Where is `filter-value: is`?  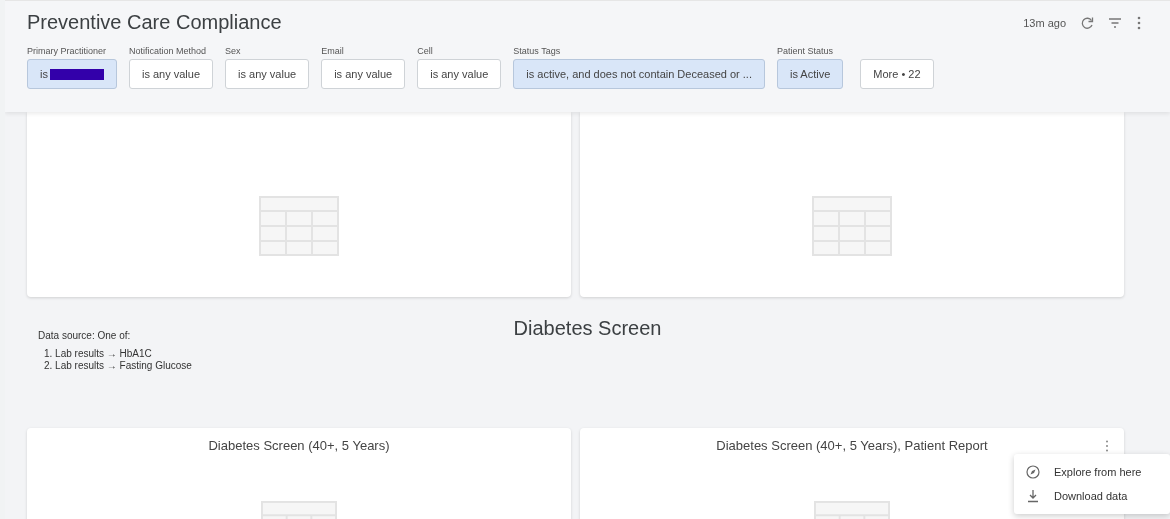
filter-value: is is located at coordinates (72, 74).